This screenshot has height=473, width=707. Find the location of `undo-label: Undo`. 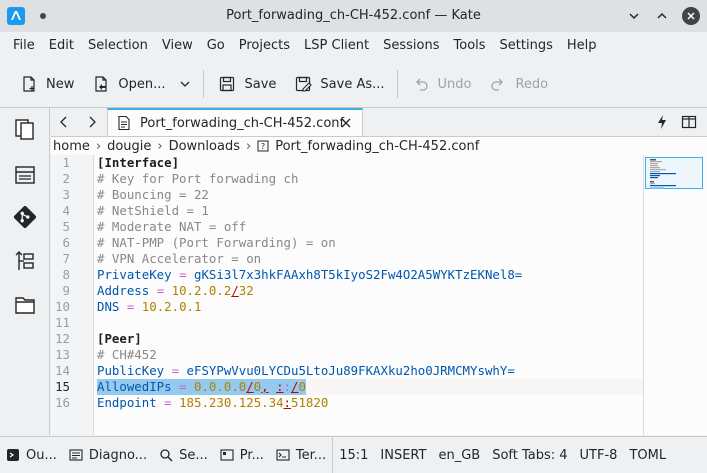

undo-label: Undo is located at coordinates (454, 84).